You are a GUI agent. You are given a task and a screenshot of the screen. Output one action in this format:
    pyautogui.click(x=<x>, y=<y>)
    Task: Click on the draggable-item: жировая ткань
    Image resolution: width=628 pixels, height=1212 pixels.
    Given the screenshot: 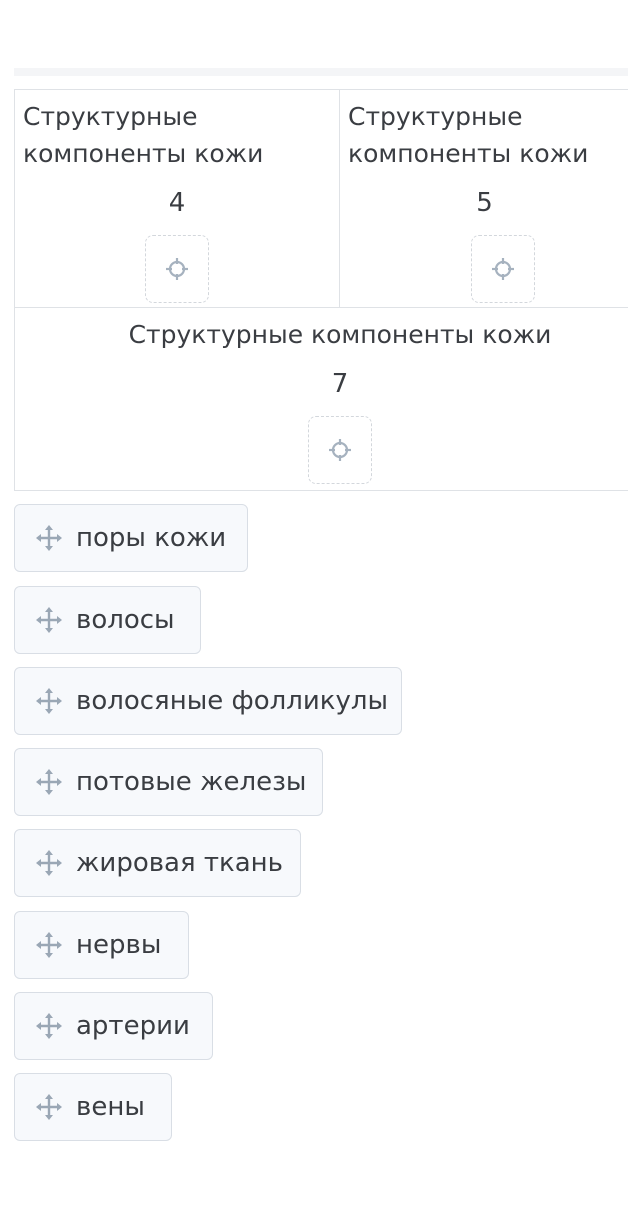 What is the action you would take?
    pyautogui.click(x=157, y=863)
    